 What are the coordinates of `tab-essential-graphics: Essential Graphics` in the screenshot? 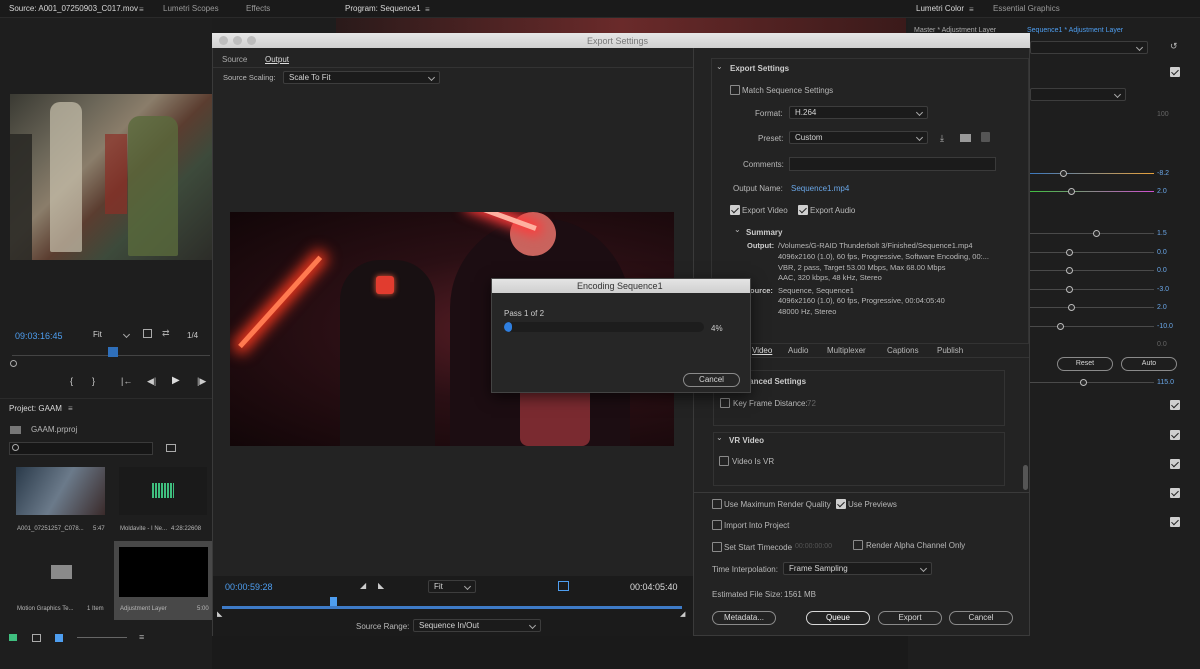 It's located at (1026, 8).